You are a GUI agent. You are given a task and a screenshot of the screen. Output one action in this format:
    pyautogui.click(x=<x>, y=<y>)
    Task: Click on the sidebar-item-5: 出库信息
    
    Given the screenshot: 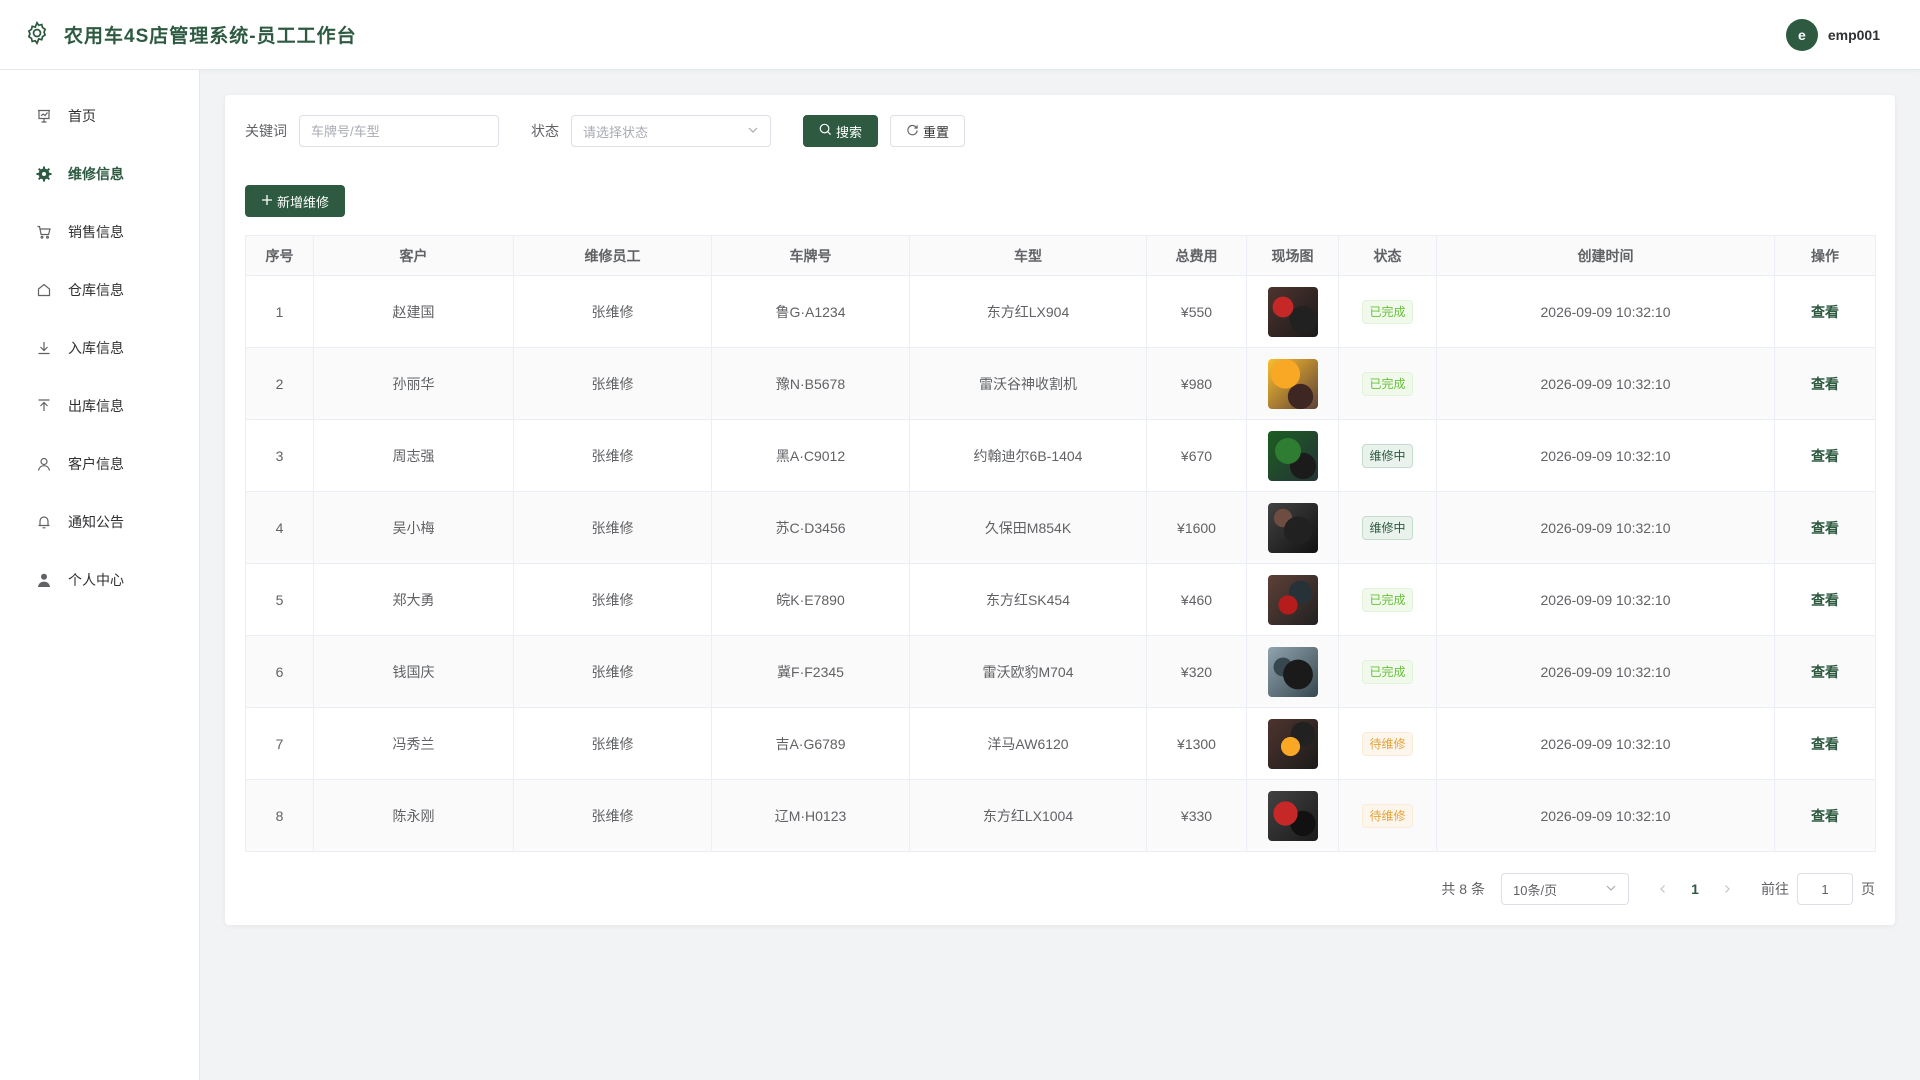 What is the action you would take?
    pyautogui.click(x=99, y=406)
    